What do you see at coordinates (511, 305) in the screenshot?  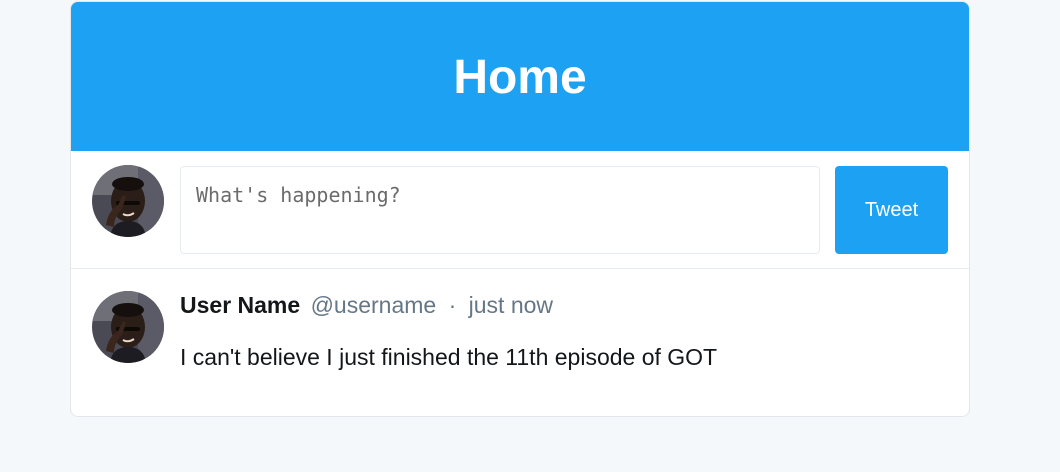 I see `tweet-timestamp: just now` at bounding box center [511, 305].